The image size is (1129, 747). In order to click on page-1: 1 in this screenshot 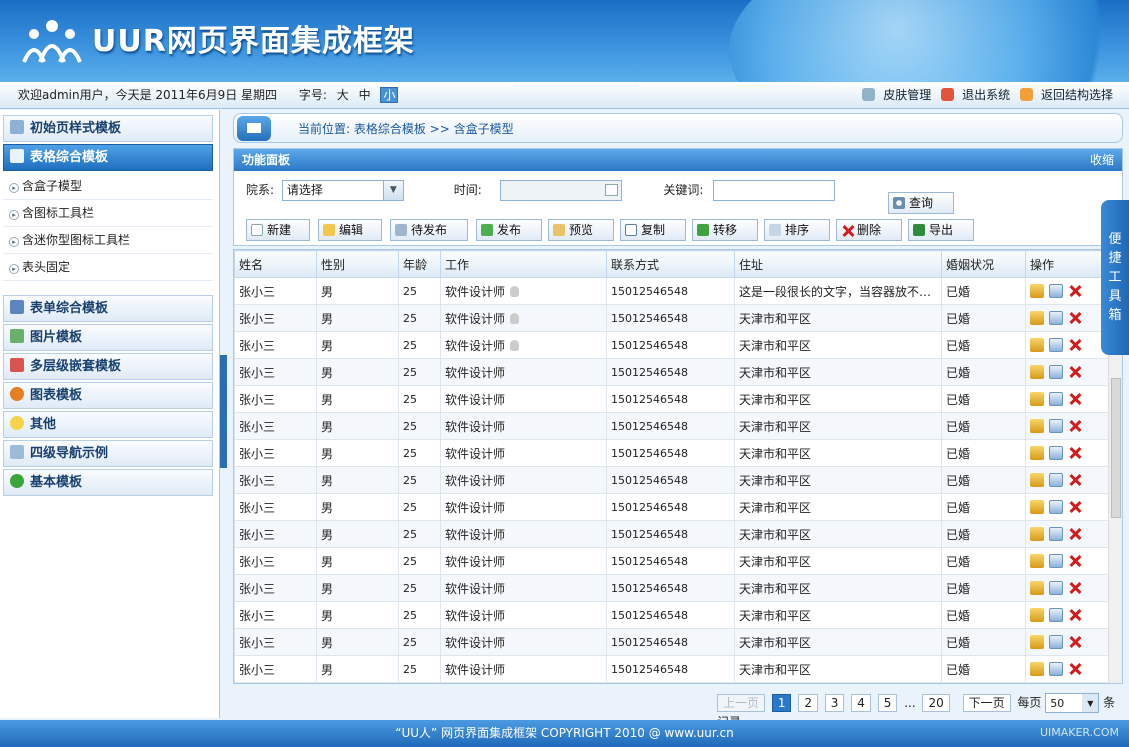, I will do `click(781, 703)`.